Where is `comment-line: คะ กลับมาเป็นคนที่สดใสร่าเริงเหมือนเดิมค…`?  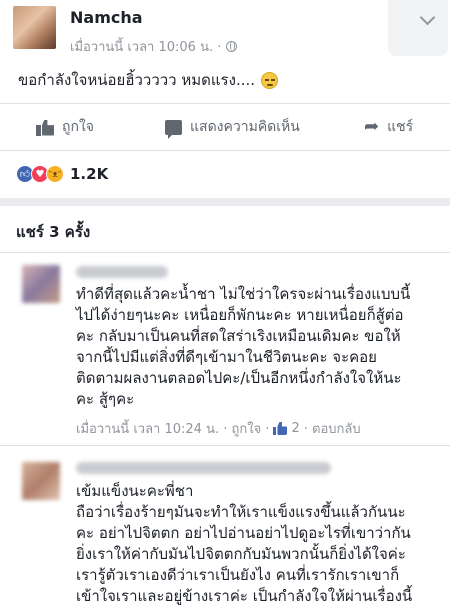
comment-line: คะ กลับมาเป็นคนที่สดใสร่าเริงเหมือนเดิมค… is located at coordinates (238, 336).